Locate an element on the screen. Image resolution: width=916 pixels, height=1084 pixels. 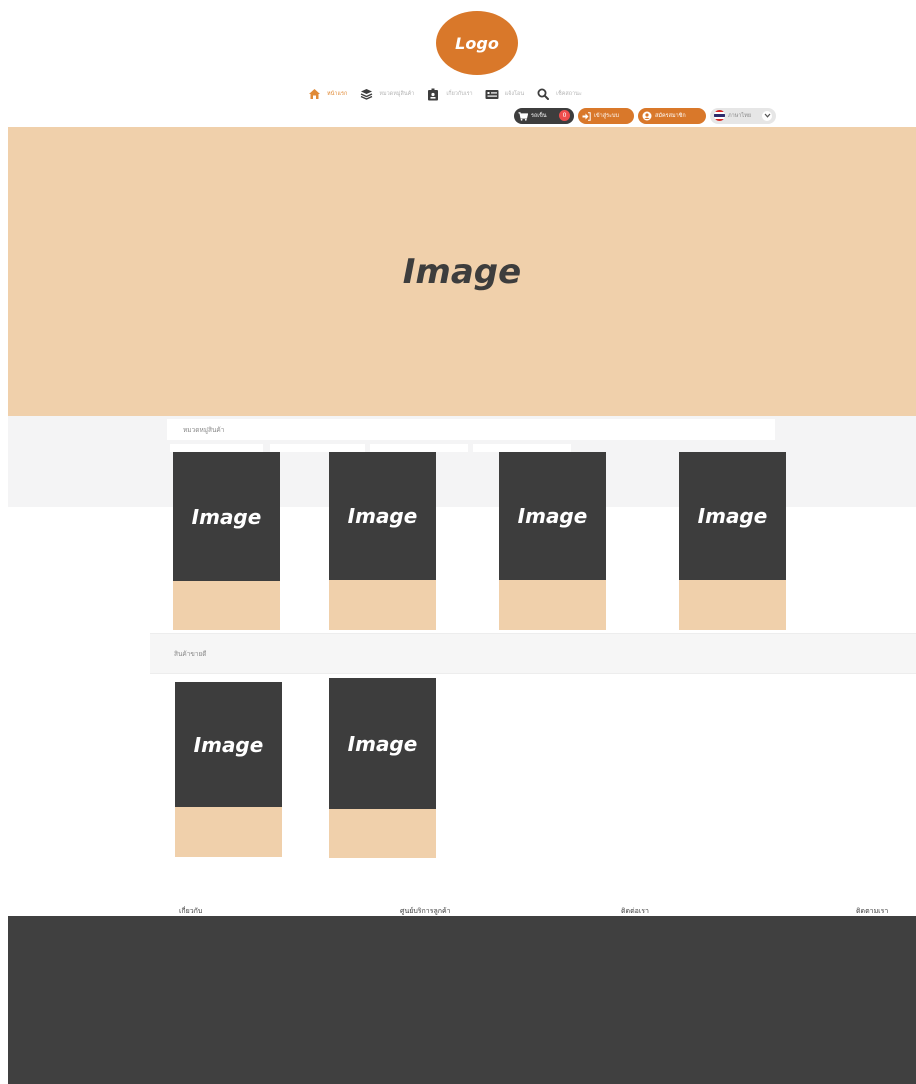
cart-button: รถเข็น 0 is located at coordinates (544, 115).